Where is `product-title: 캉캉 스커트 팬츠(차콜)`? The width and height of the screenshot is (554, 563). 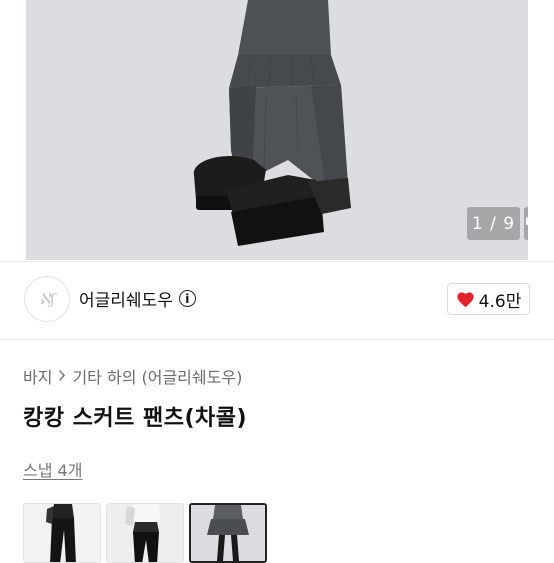 product-title: 캉캉 스커트 팬츠(차콜) is located at coordinates (135, 418).